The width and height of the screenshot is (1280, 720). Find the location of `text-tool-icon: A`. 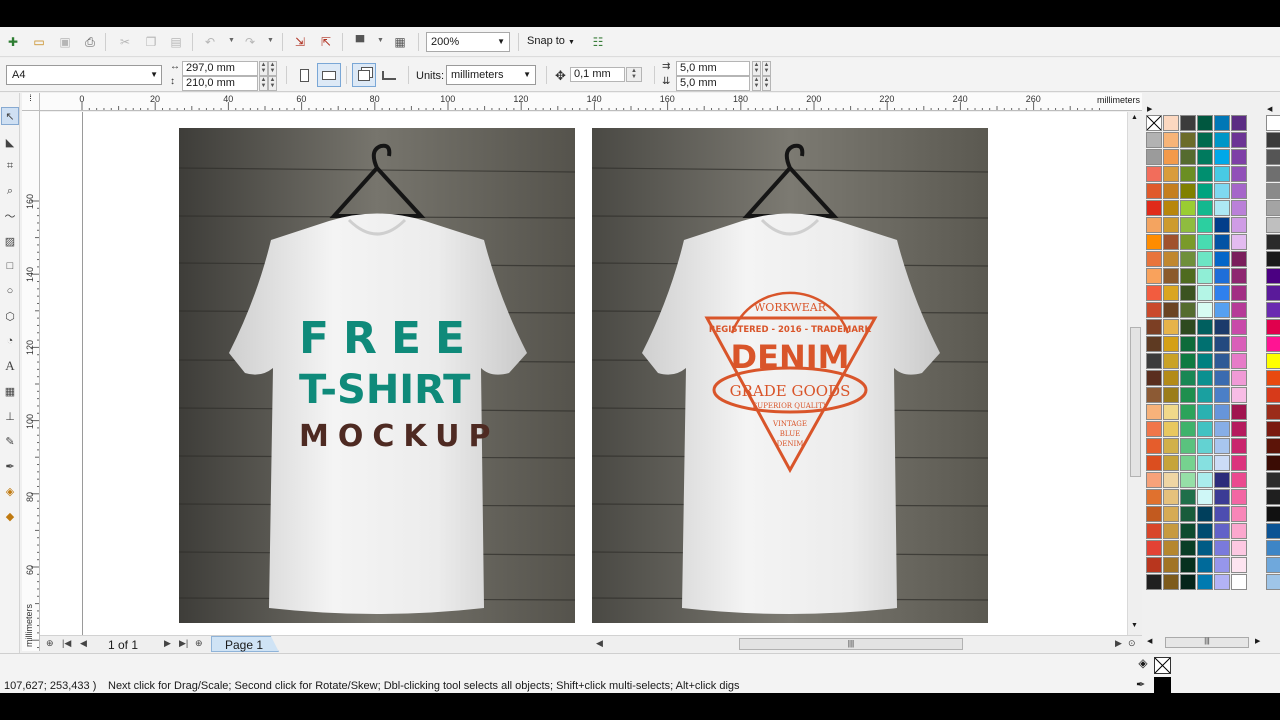

text-tool-icon: A is located at coordinates (10, 366).